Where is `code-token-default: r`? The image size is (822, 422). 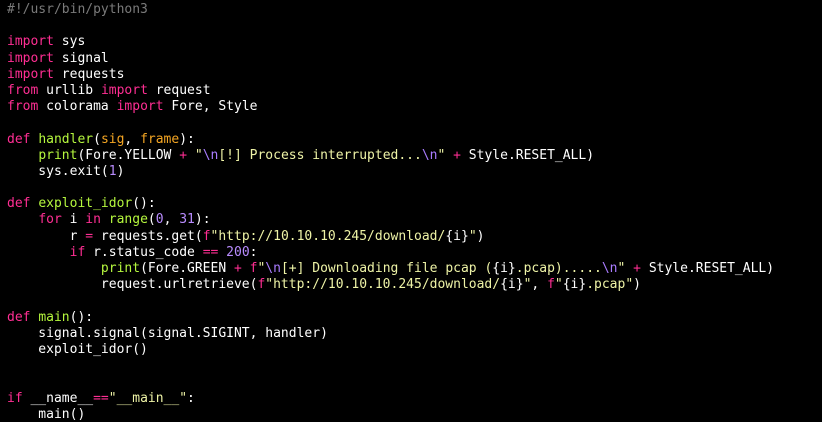 code-token-default: r is located at coordinates (46, 236).